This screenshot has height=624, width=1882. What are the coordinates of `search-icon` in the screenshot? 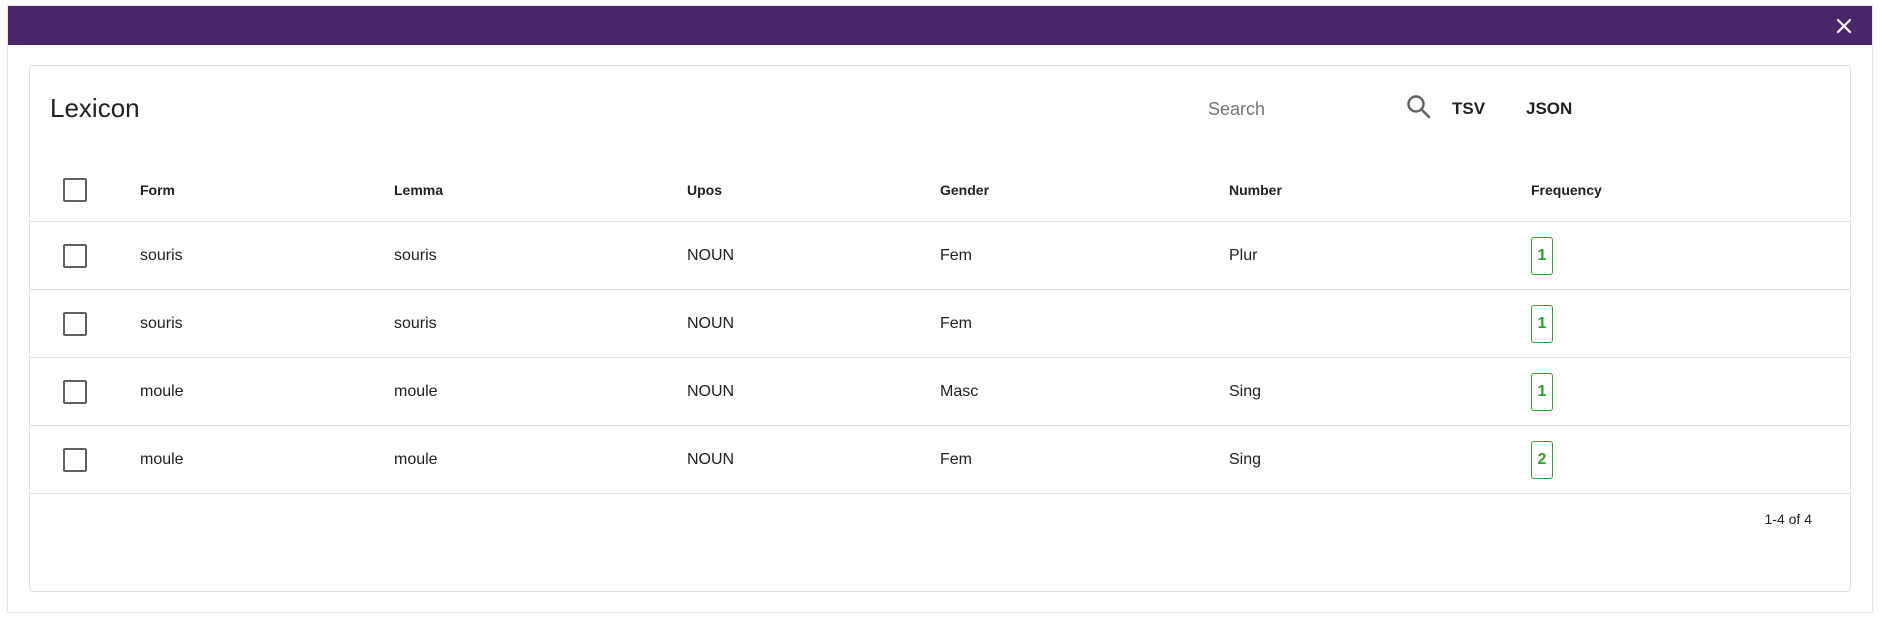 It's located at (1419, 107).